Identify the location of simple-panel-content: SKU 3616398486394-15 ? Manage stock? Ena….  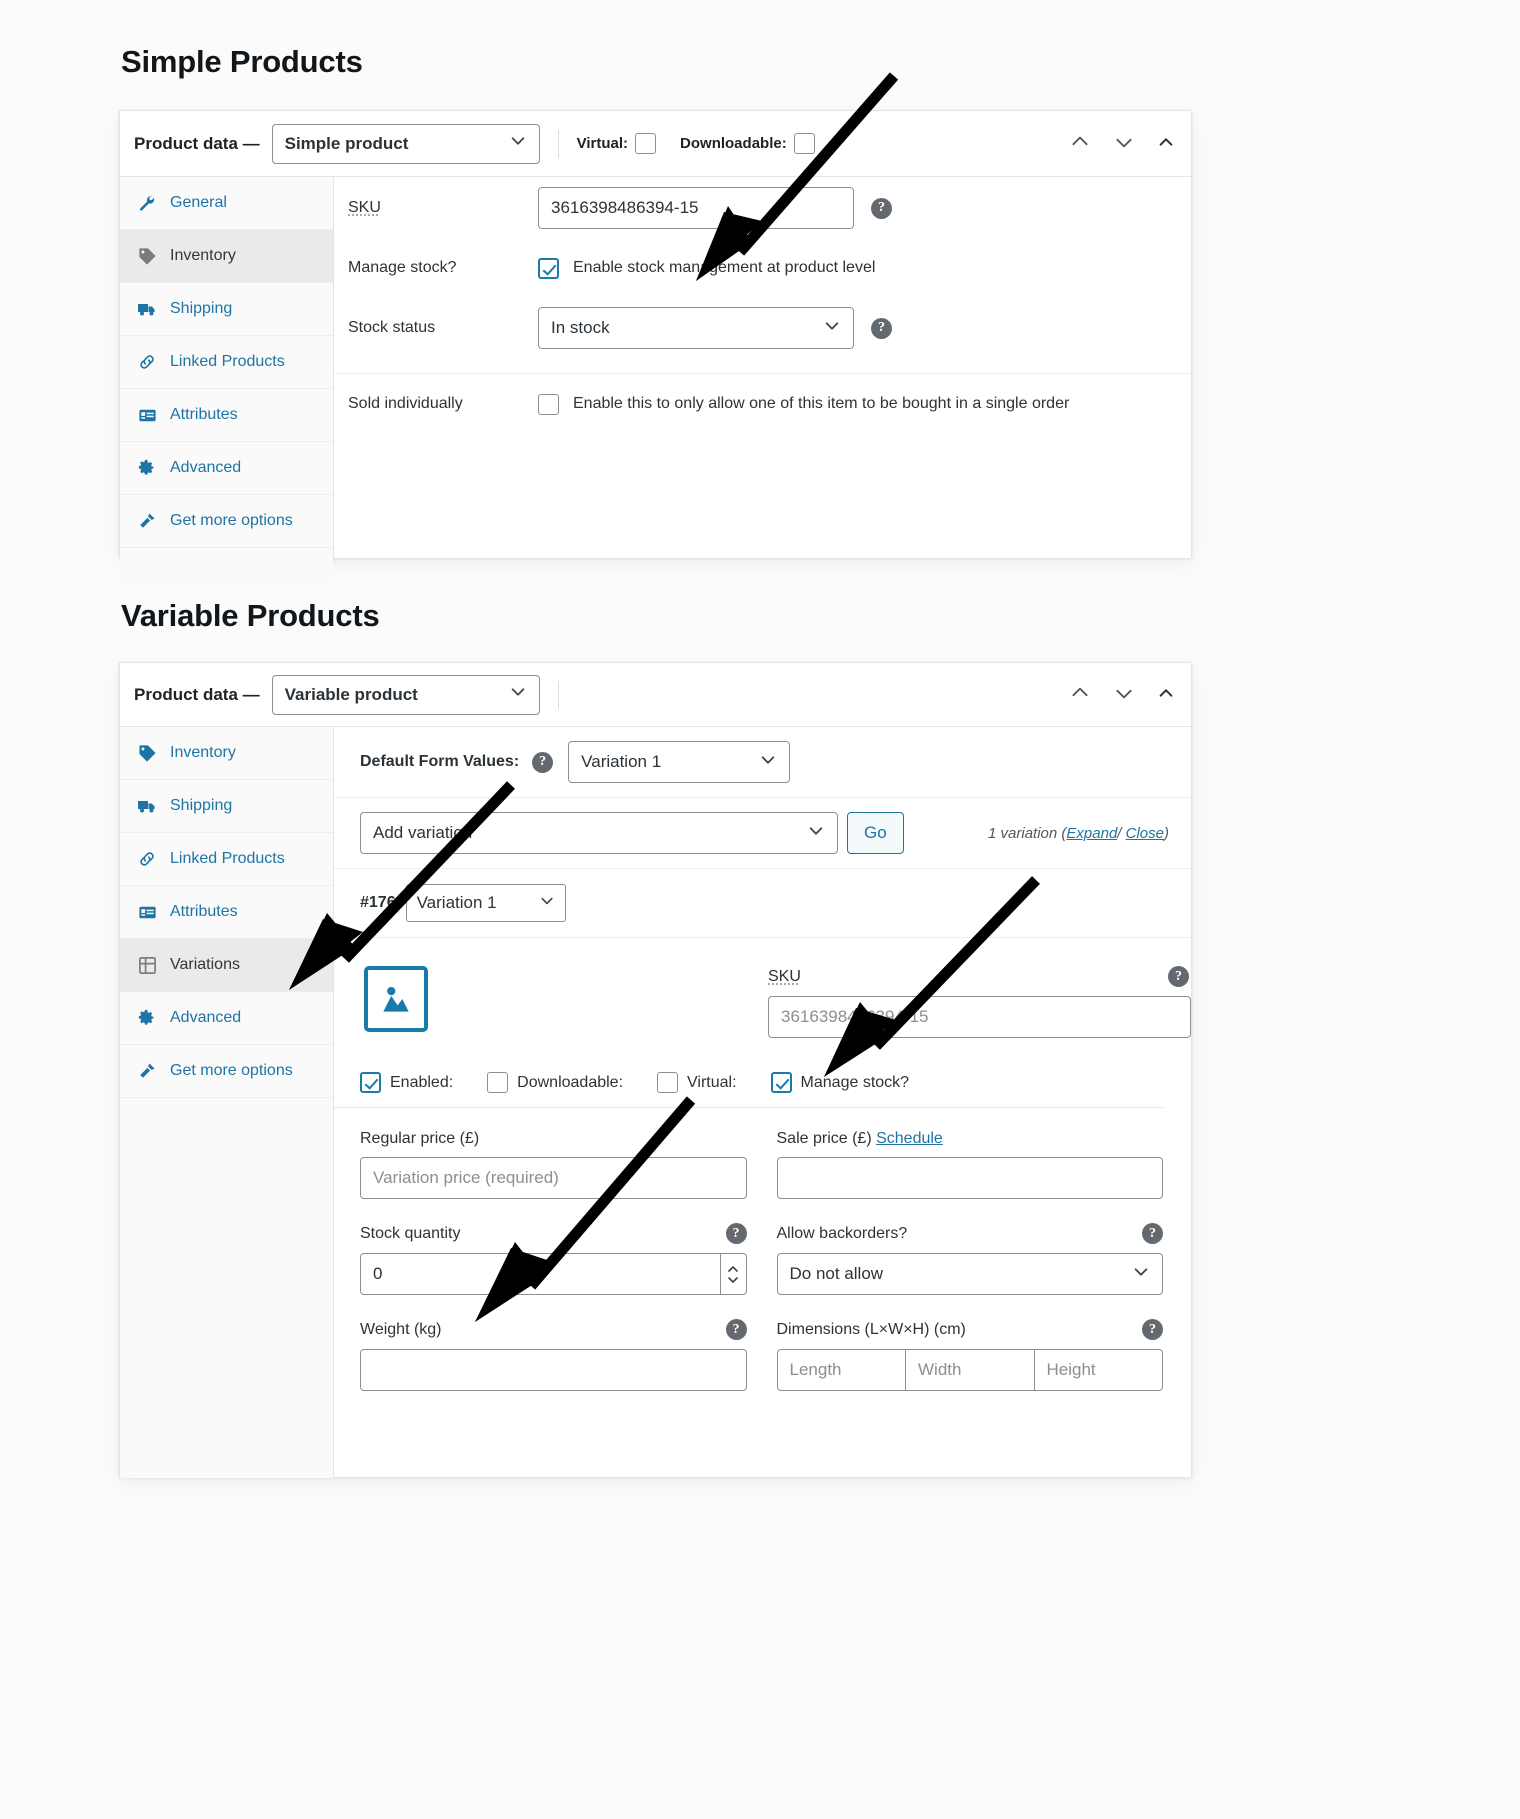
(762, 367).